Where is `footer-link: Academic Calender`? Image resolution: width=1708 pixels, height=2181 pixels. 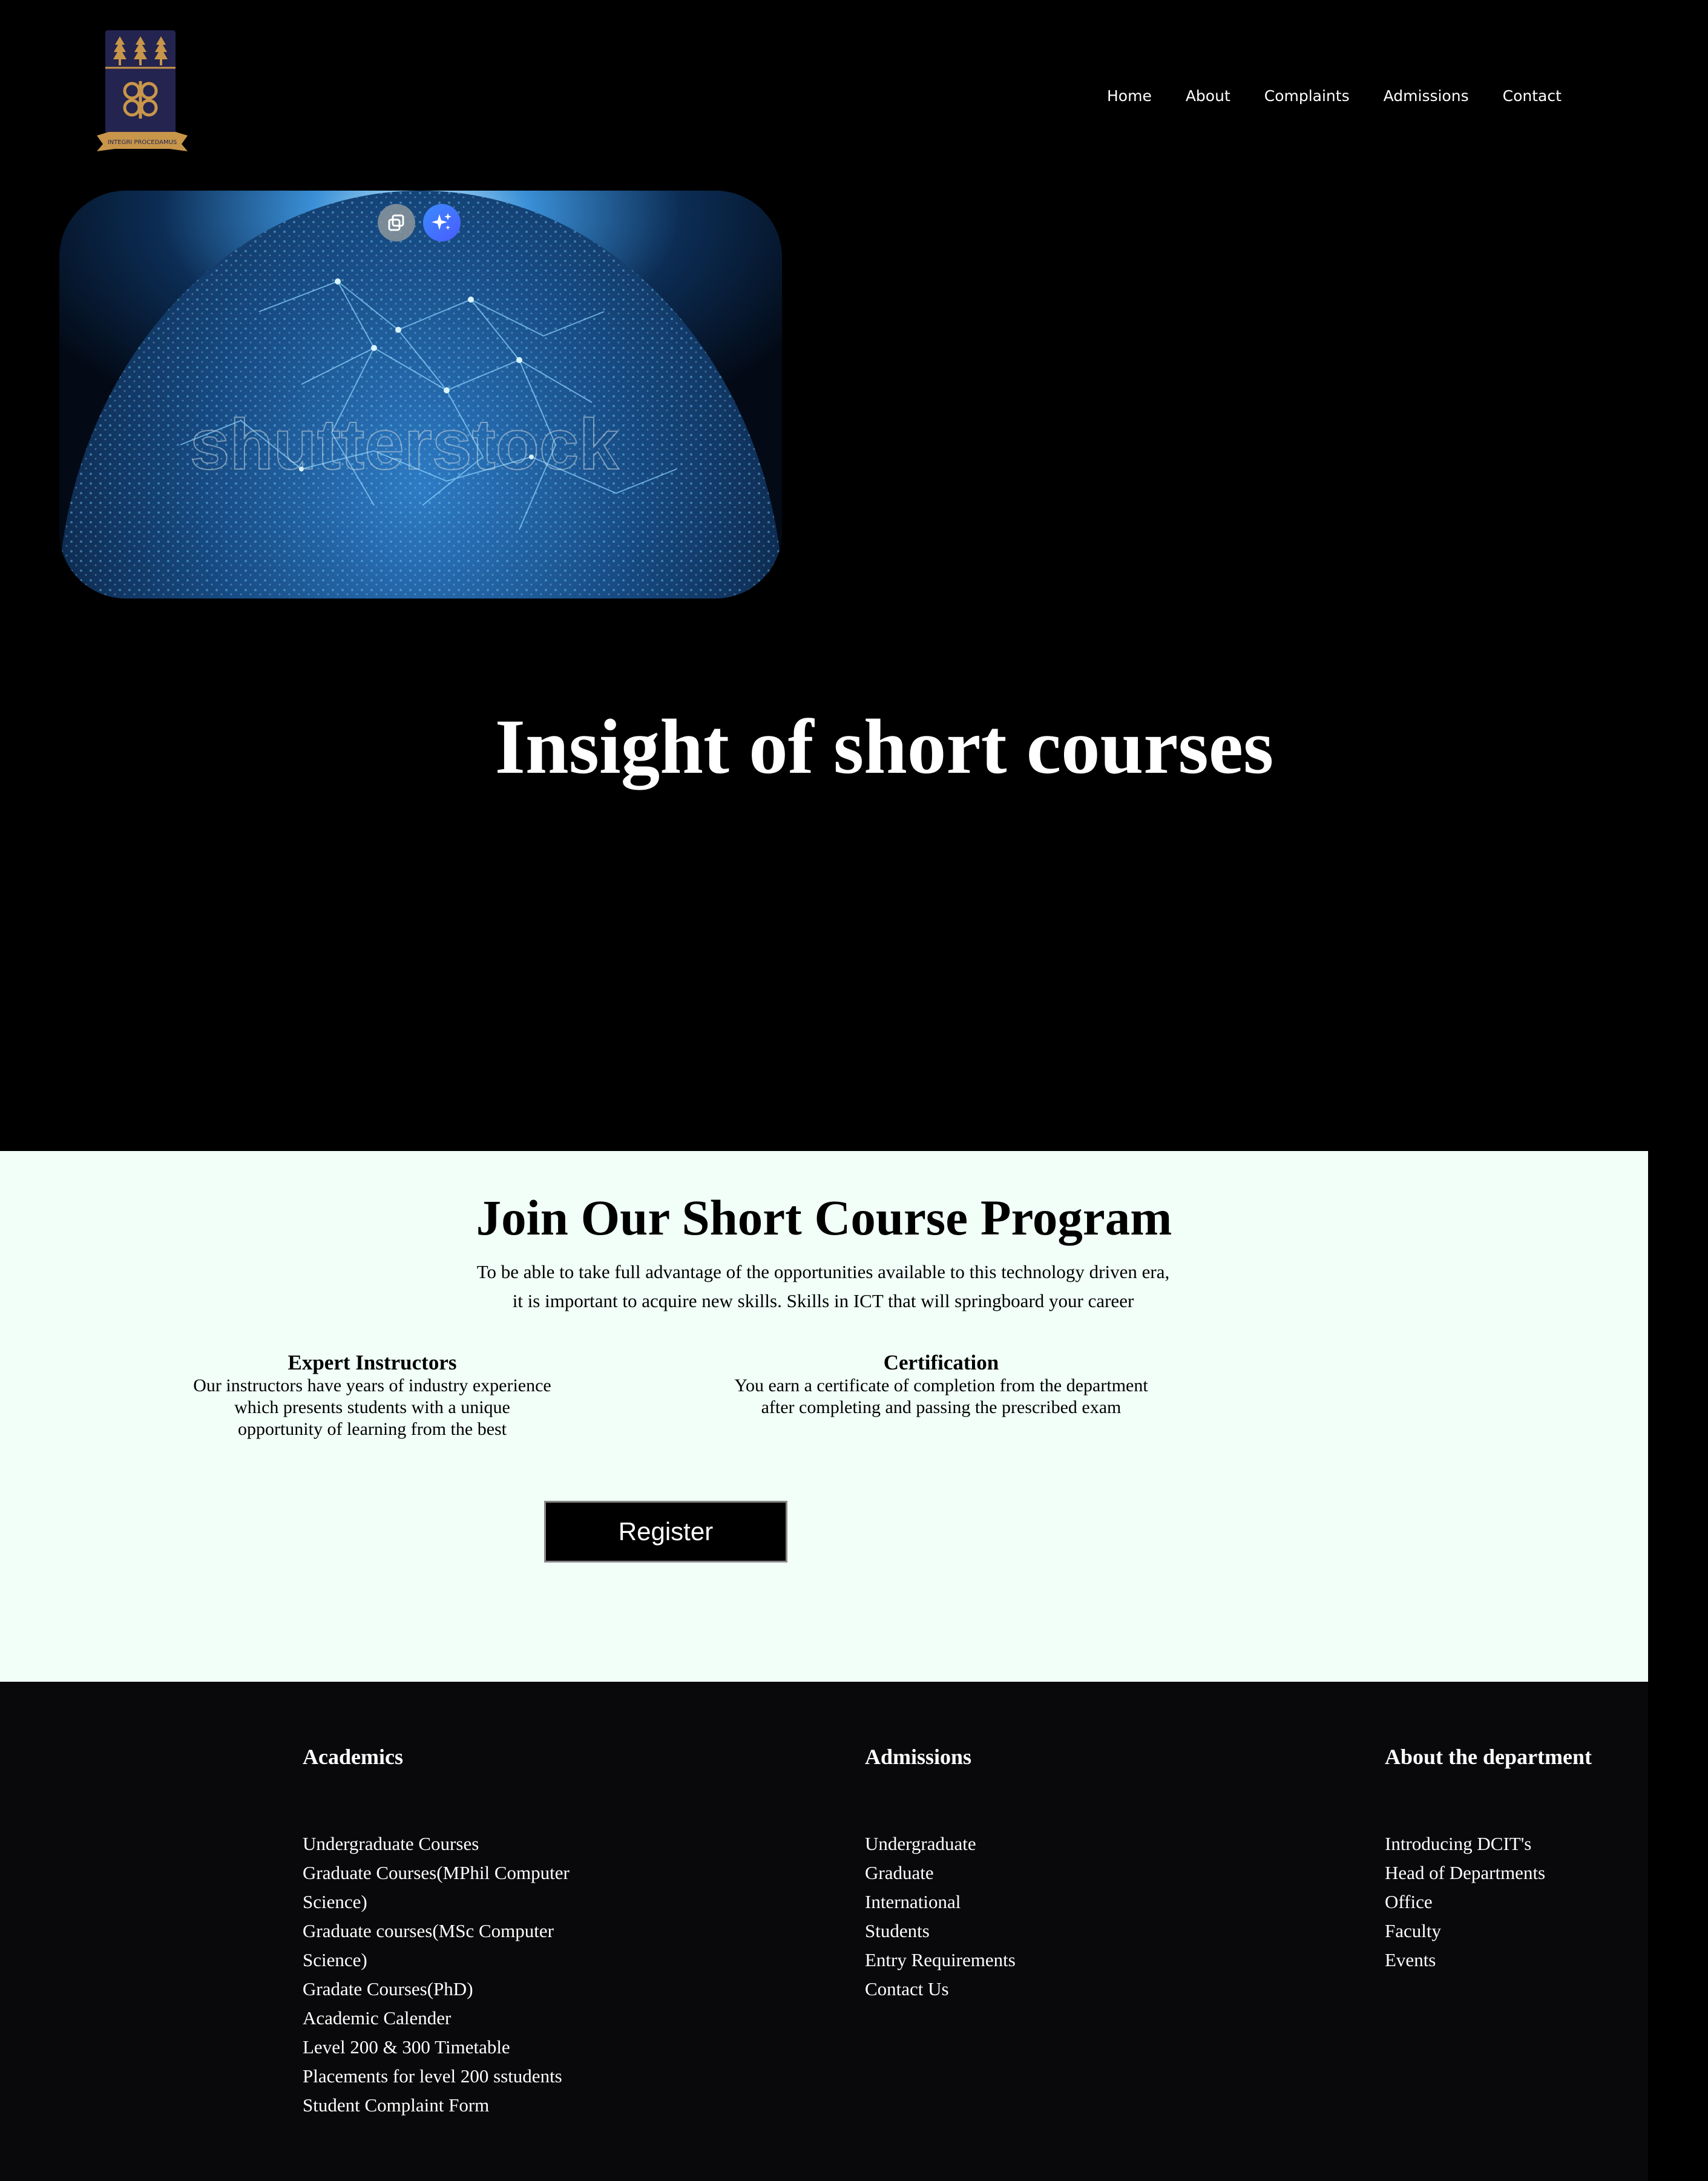 footer-link: Academic Calender is located at coordinates (448, 2018).